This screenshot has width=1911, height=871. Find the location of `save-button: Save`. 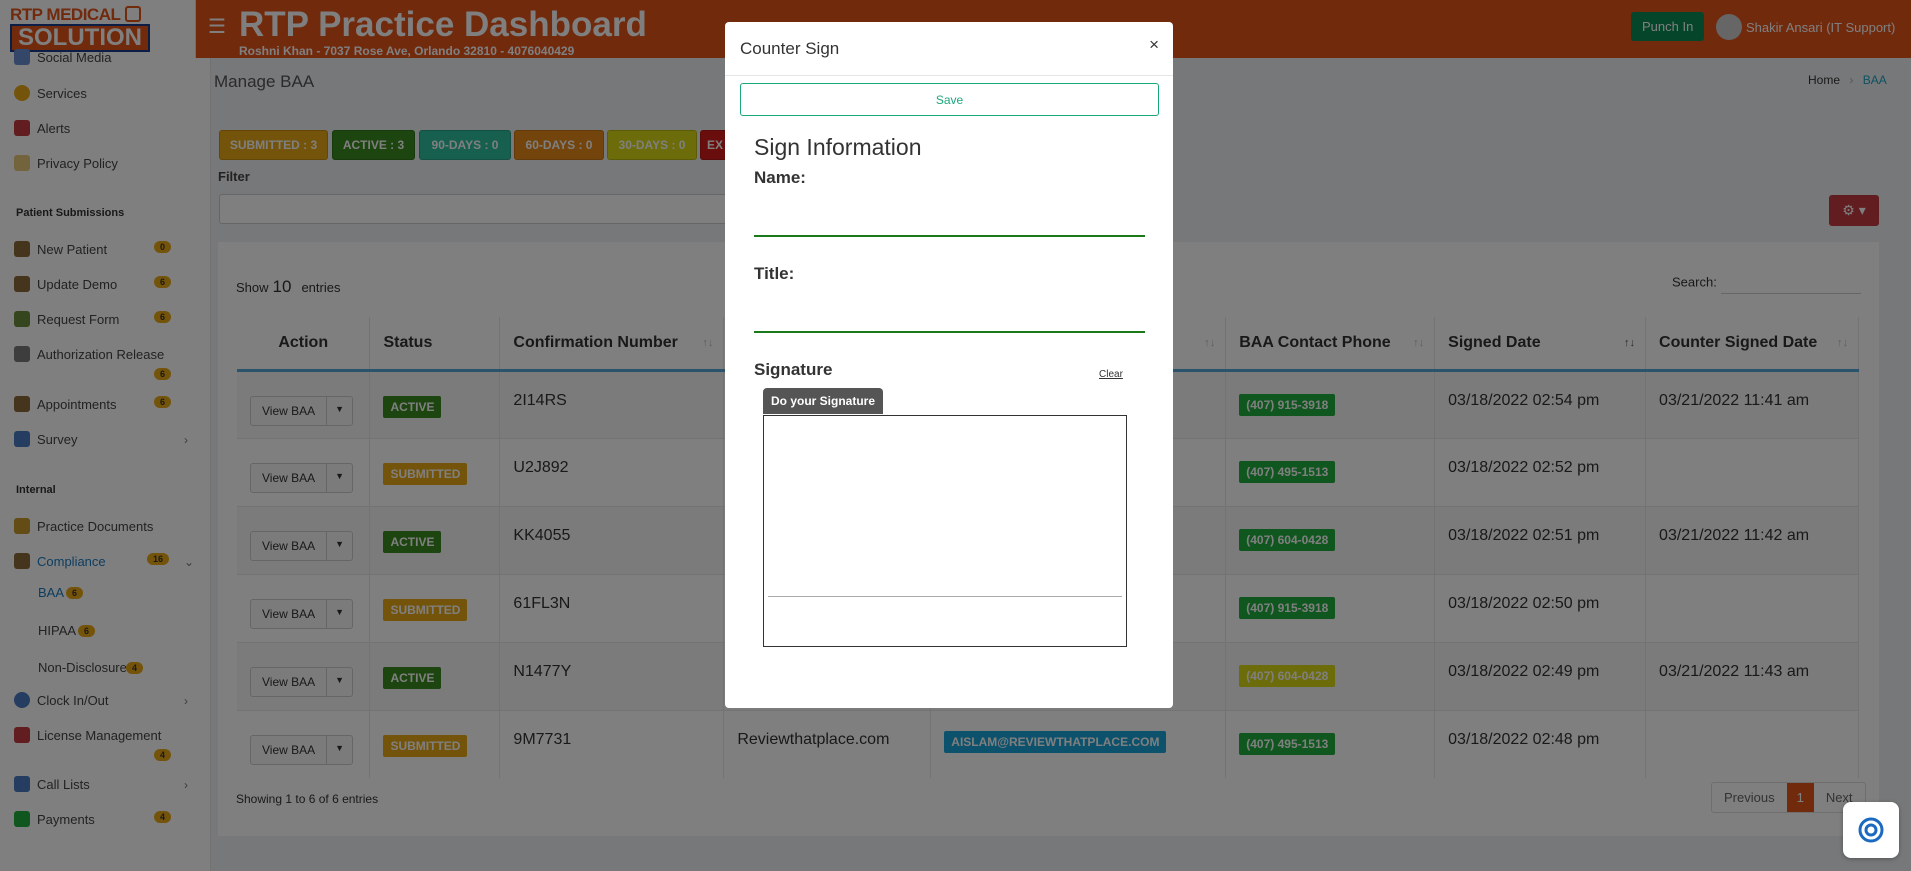

save-button: Save is located at coordinates (949, 99).